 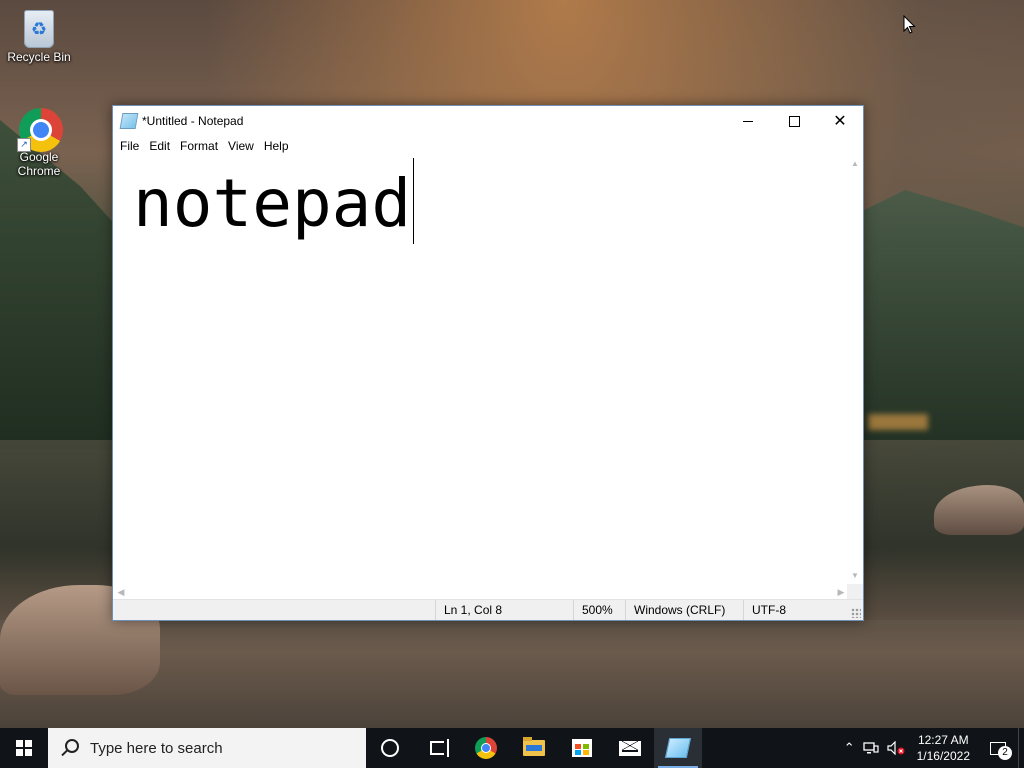 I want to click on status-position: Ln 1, Col 8, so click(x=504, y=610).